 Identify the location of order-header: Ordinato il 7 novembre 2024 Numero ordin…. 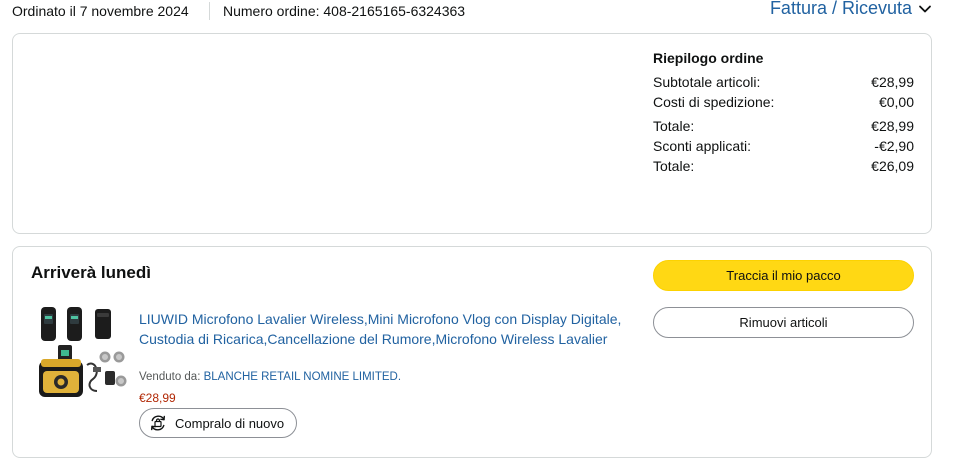
(479, 12).